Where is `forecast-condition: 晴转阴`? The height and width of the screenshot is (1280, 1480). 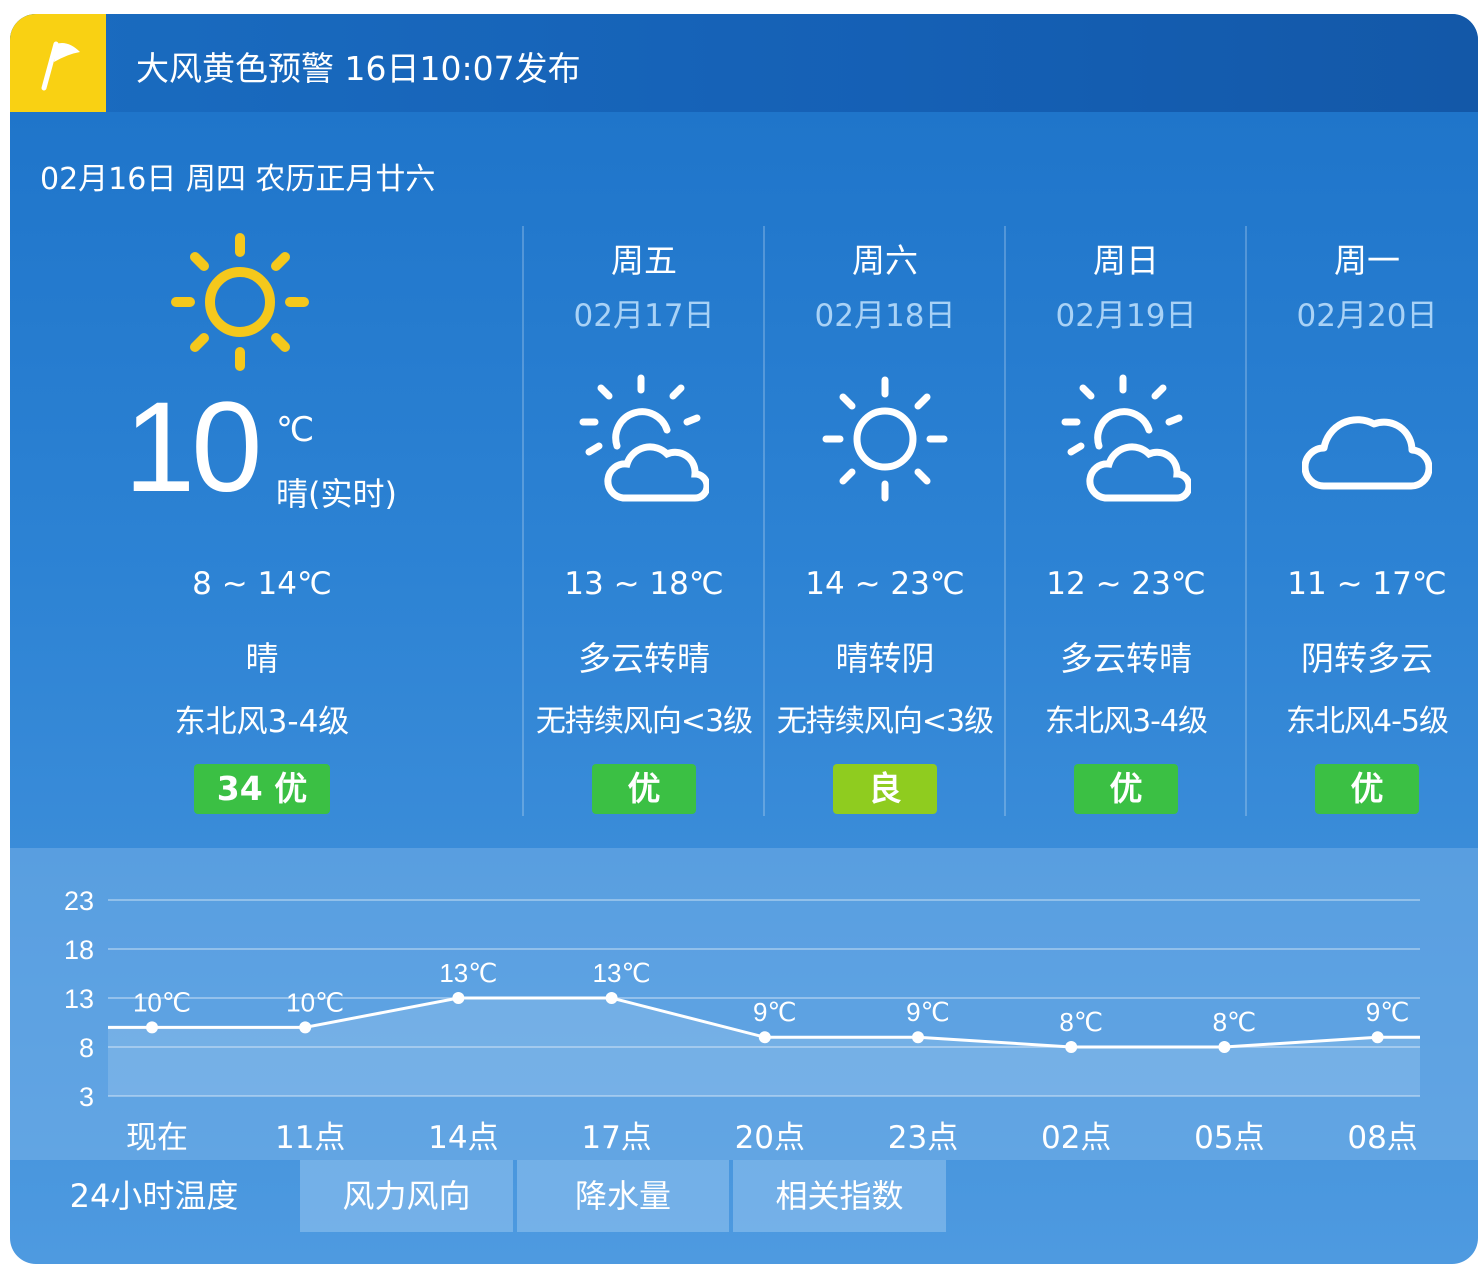 forecast-condition: 晴转阴 is located at coordinates (885, 658).